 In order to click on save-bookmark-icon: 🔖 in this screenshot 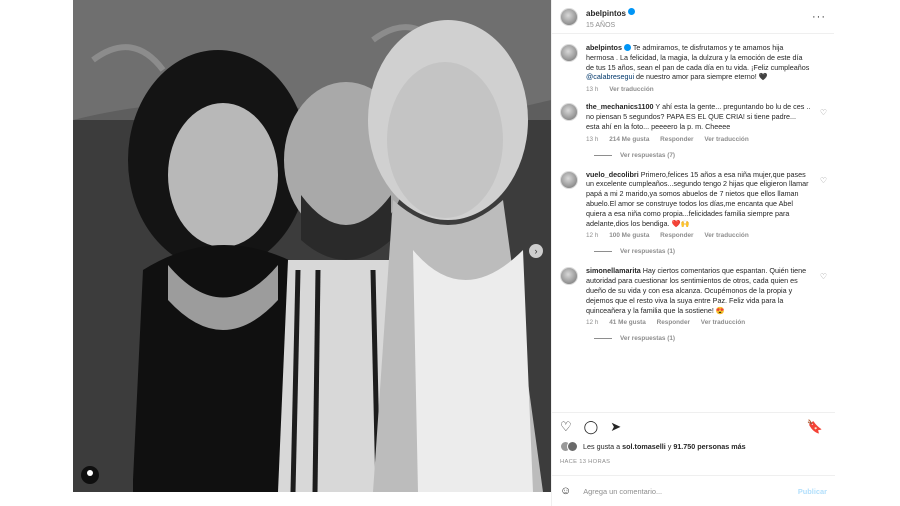, I will do `click(815, 427)`.